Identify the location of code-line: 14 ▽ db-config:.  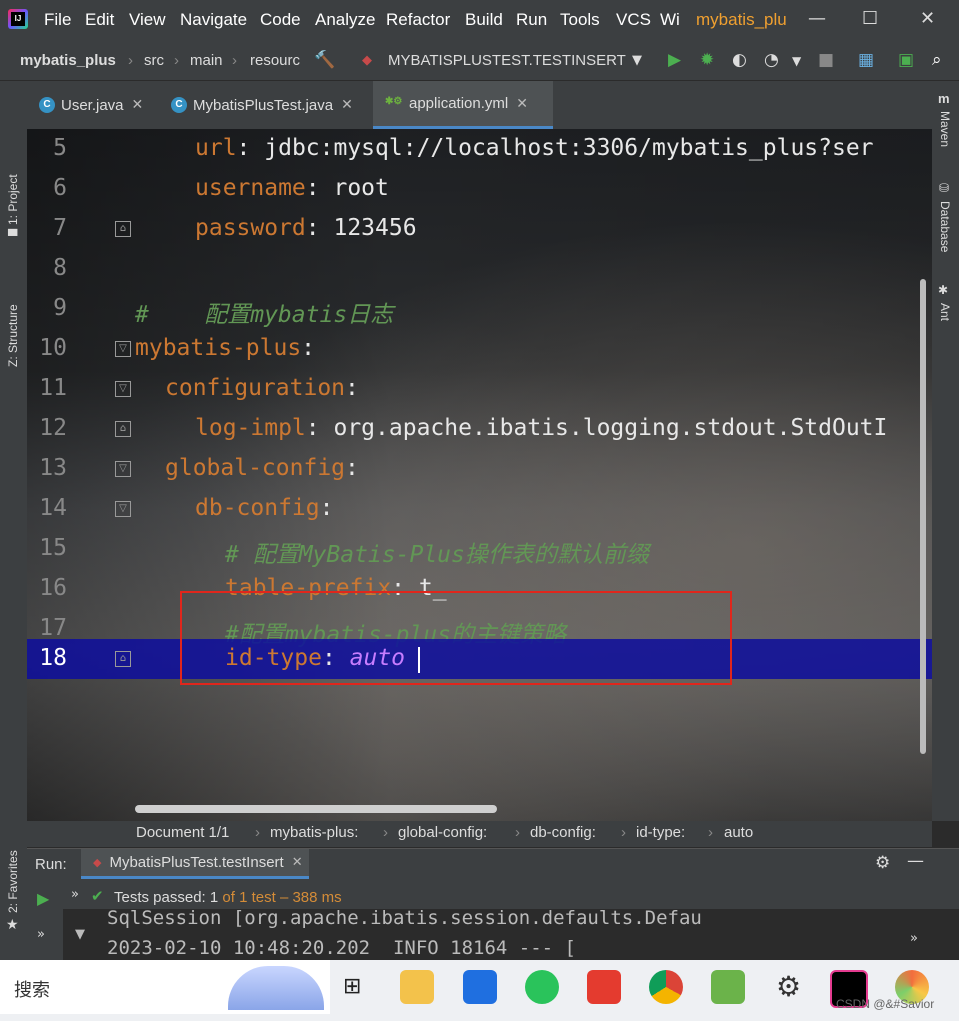
(479, 509).